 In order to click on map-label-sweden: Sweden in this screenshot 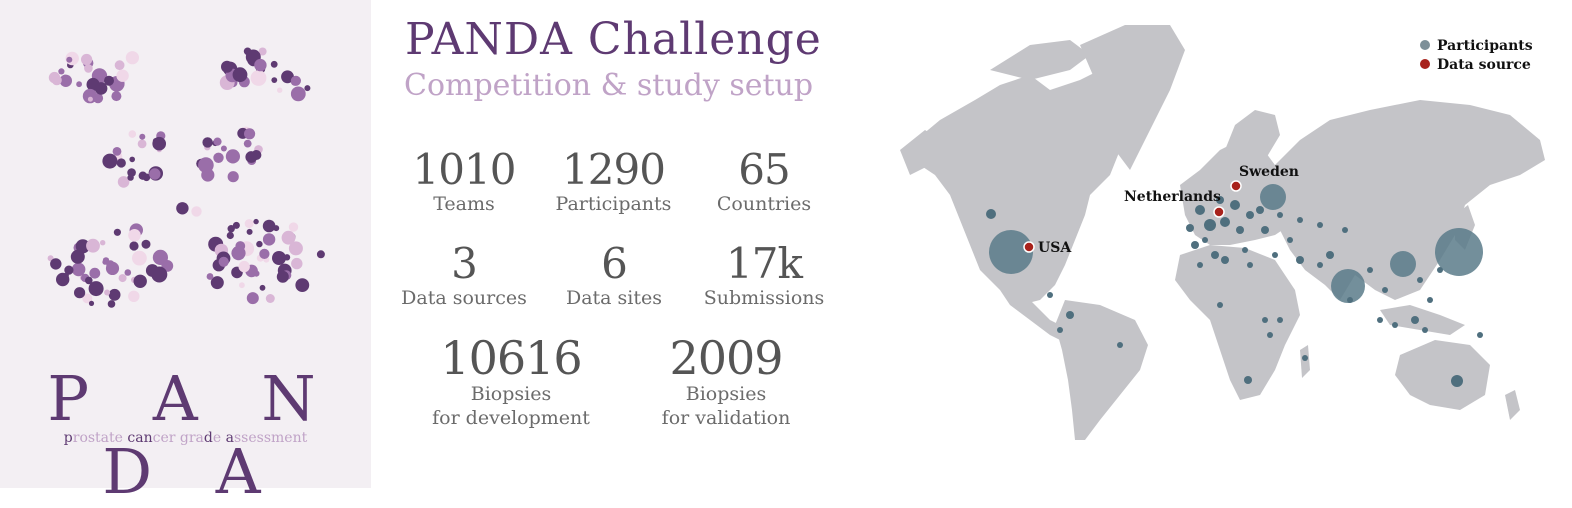, I will do `click(1269, 172)`.